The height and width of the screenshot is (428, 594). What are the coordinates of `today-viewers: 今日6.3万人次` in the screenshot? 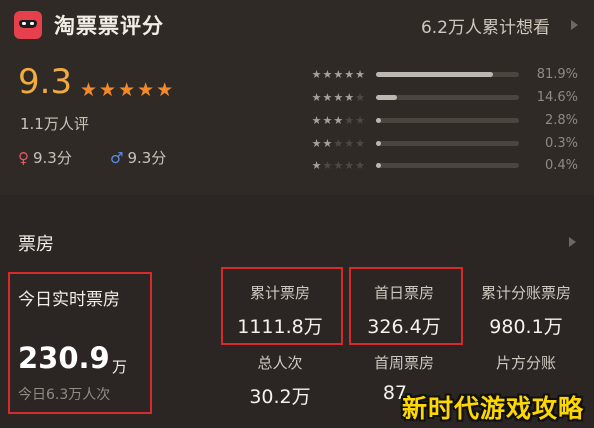 It's located at (64, 395).